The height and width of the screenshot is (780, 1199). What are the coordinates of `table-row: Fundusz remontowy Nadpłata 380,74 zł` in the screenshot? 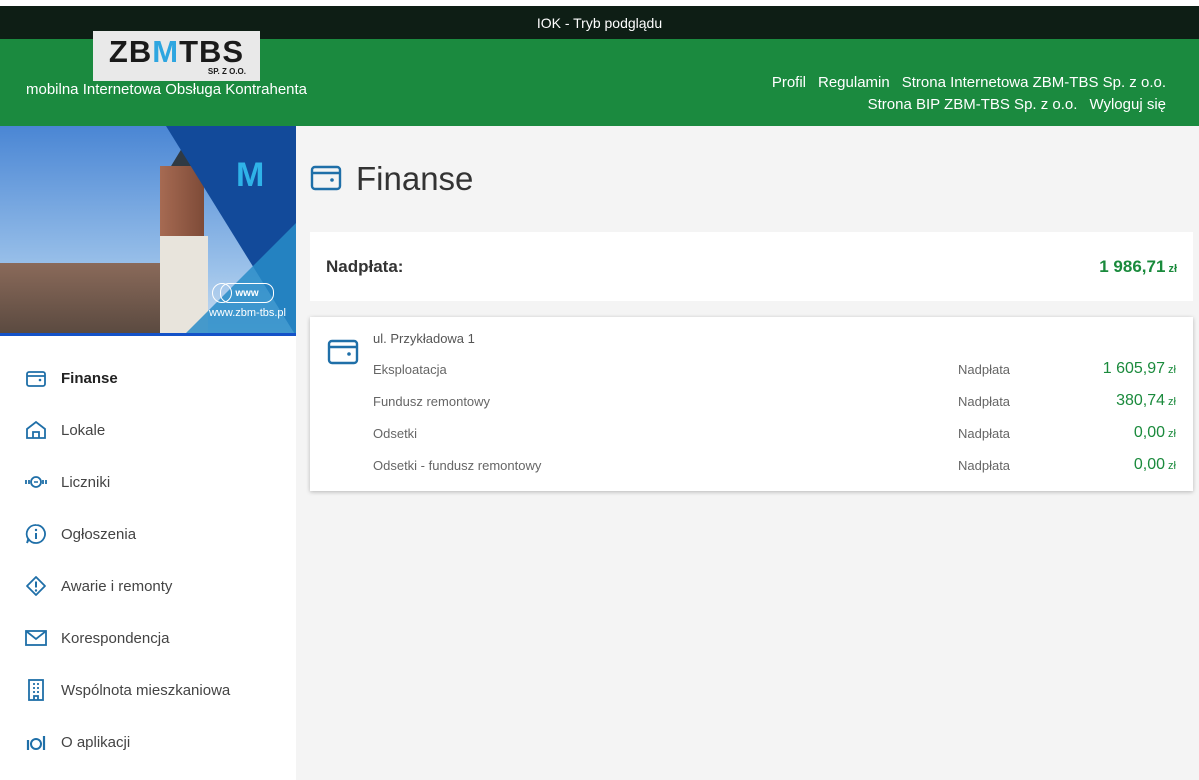 It's located at (777, 402).